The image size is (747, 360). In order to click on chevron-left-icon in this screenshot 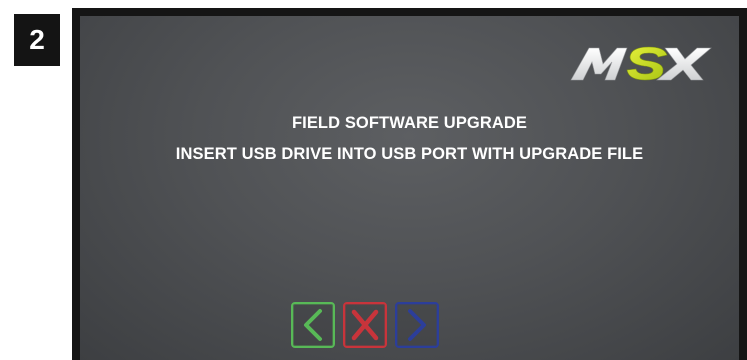, I will do `click(313, 325)`.